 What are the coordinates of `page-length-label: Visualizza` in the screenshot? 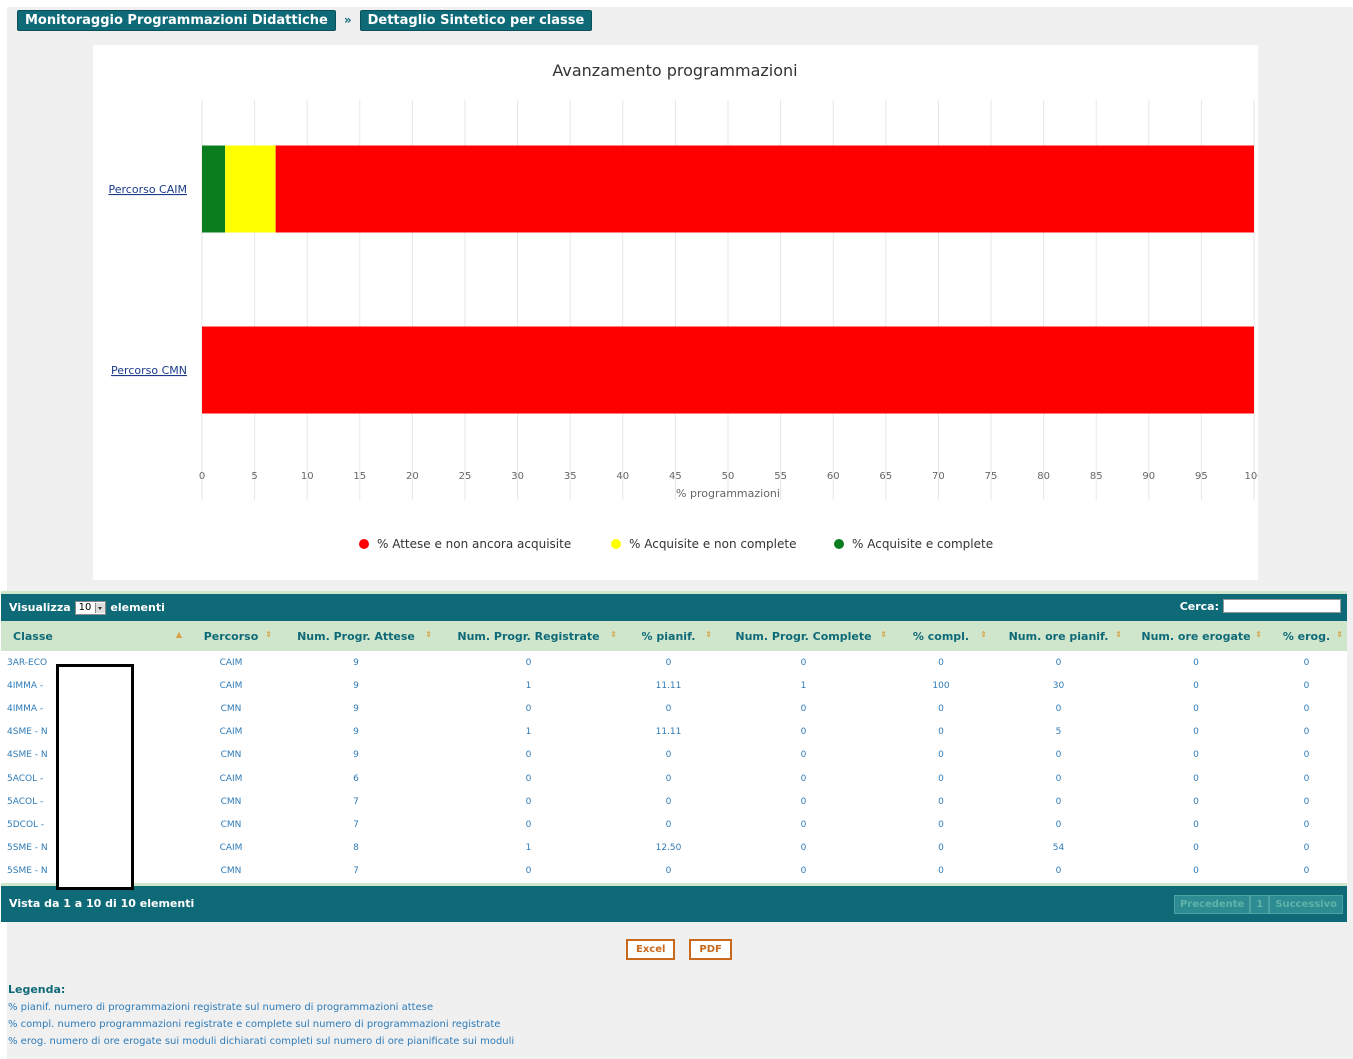 It's located at (40, 607).